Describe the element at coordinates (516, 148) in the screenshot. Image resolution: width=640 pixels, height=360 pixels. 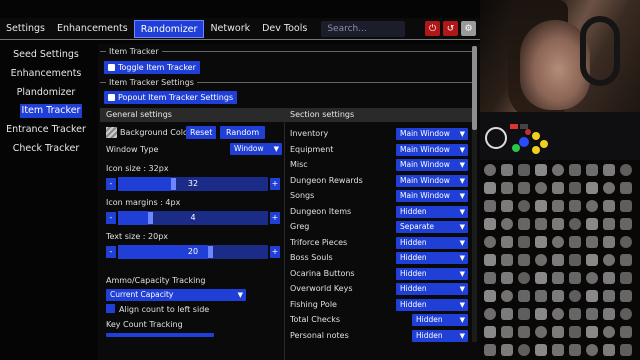
I see `b-button-icon` at that location.